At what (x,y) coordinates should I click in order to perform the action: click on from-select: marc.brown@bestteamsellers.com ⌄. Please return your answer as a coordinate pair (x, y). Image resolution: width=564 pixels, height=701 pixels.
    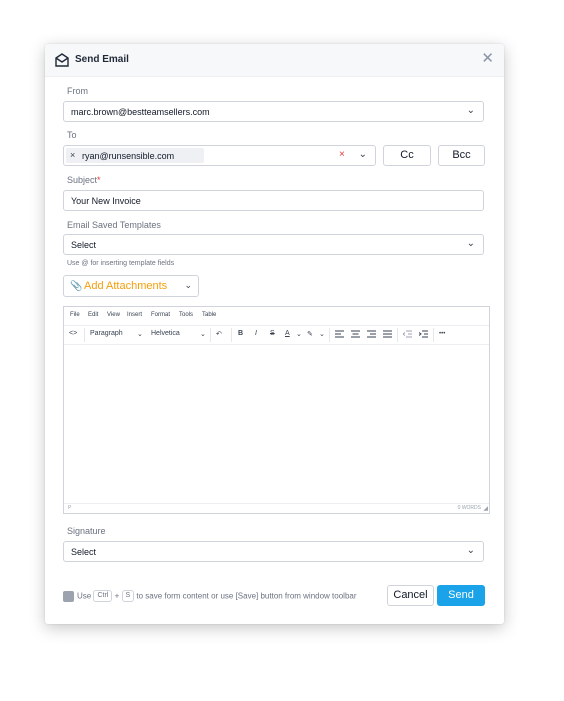
    Looking at the image, I should click on (273, 111).